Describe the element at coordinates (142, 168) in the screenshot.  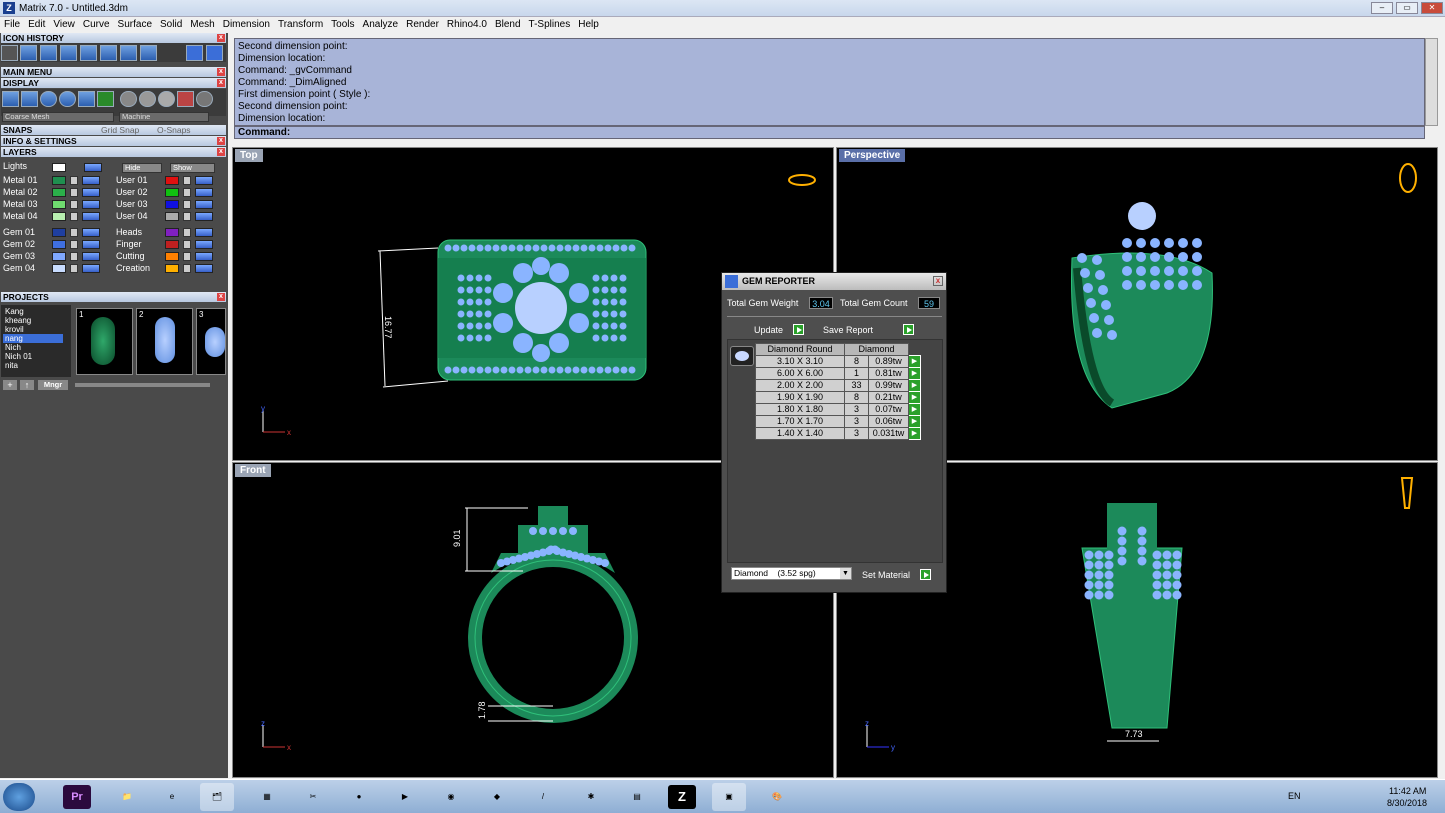
I see `hide-button: Hide` at that location.